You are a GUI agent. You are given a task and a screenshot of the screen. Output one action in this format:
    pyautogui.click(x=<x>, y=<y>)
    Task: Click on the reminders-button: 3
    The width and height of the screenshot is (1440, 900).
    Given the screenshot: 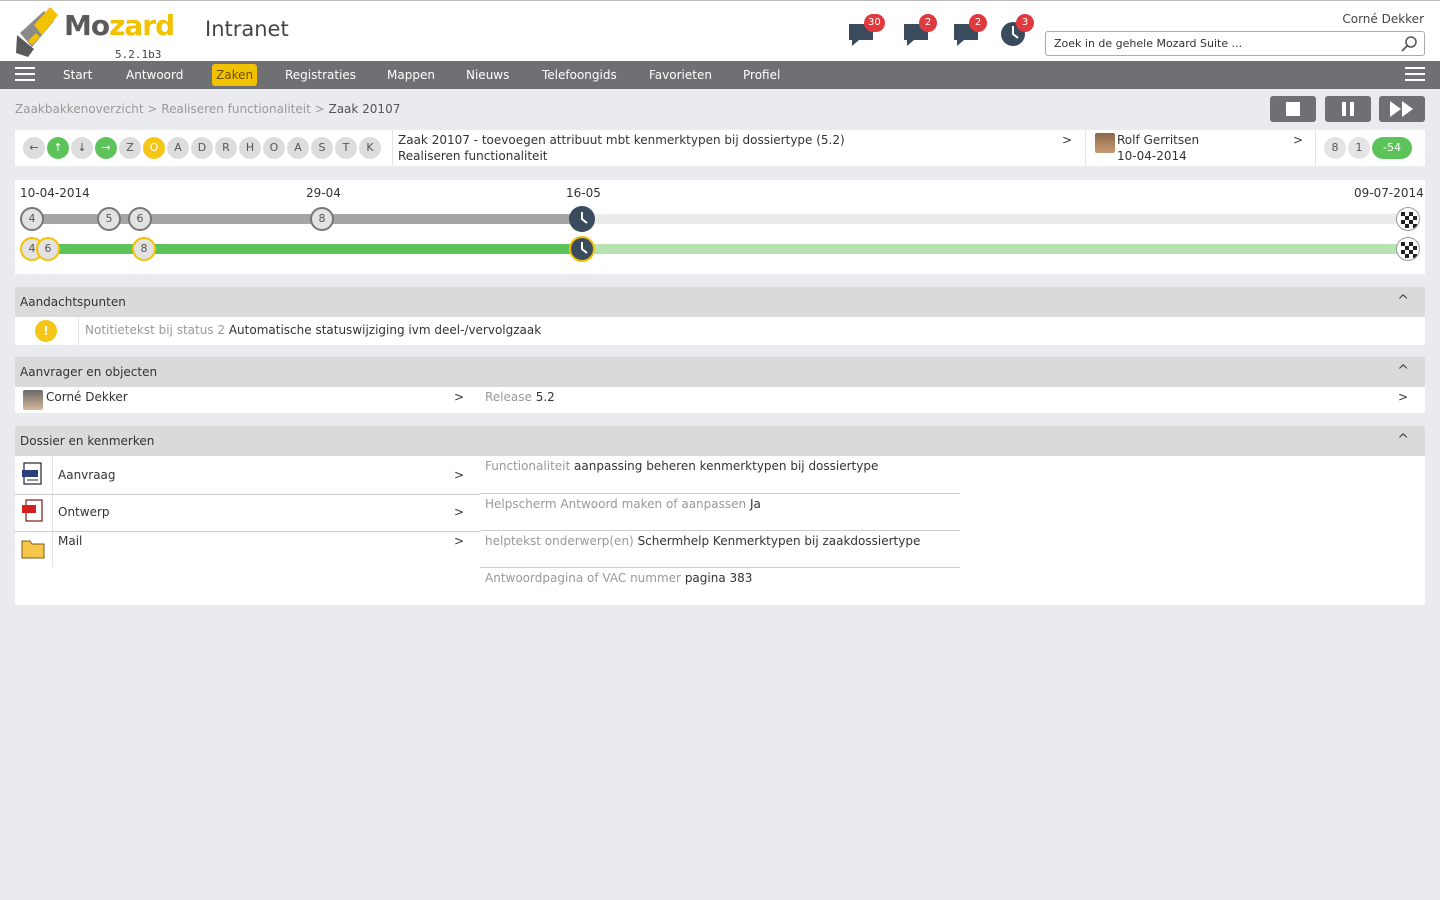 What is the action you would take?
    pyautogui.click(x=1016, y=32)
    